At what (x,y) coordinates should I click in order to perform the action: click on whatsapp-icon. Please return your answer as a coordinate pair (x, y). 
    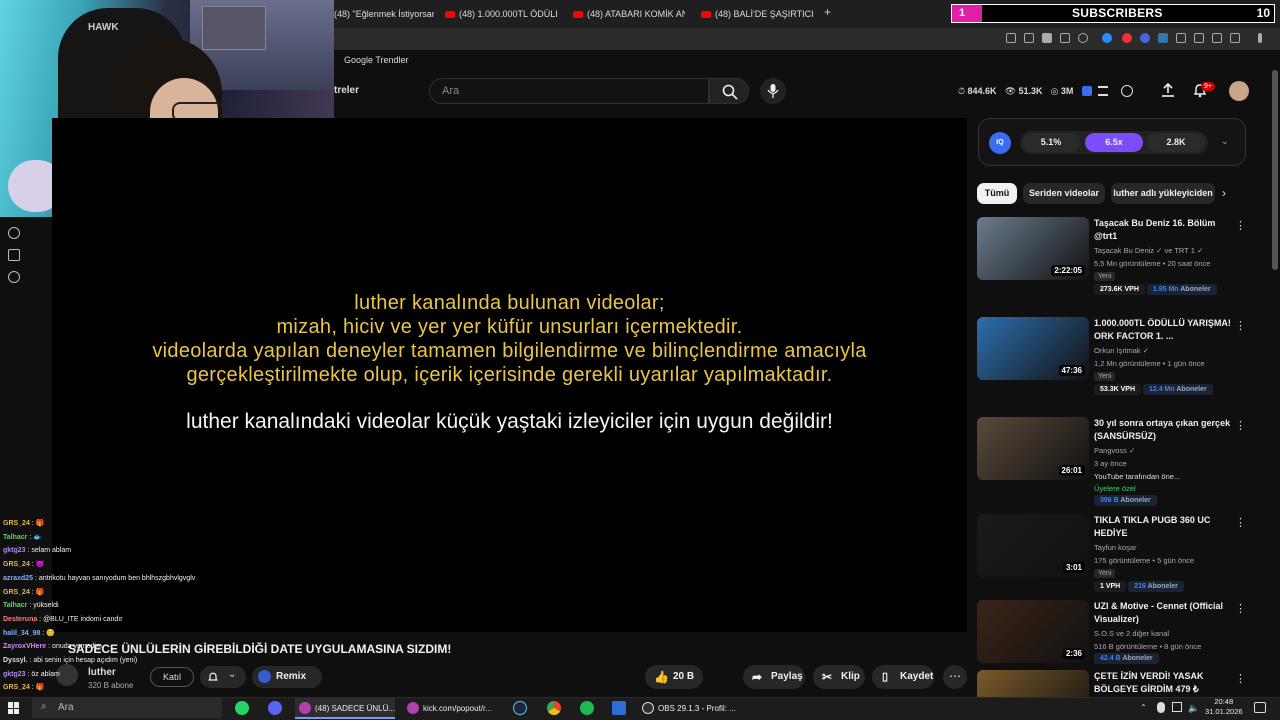
    Looking at the image, I should click on (242, 708).